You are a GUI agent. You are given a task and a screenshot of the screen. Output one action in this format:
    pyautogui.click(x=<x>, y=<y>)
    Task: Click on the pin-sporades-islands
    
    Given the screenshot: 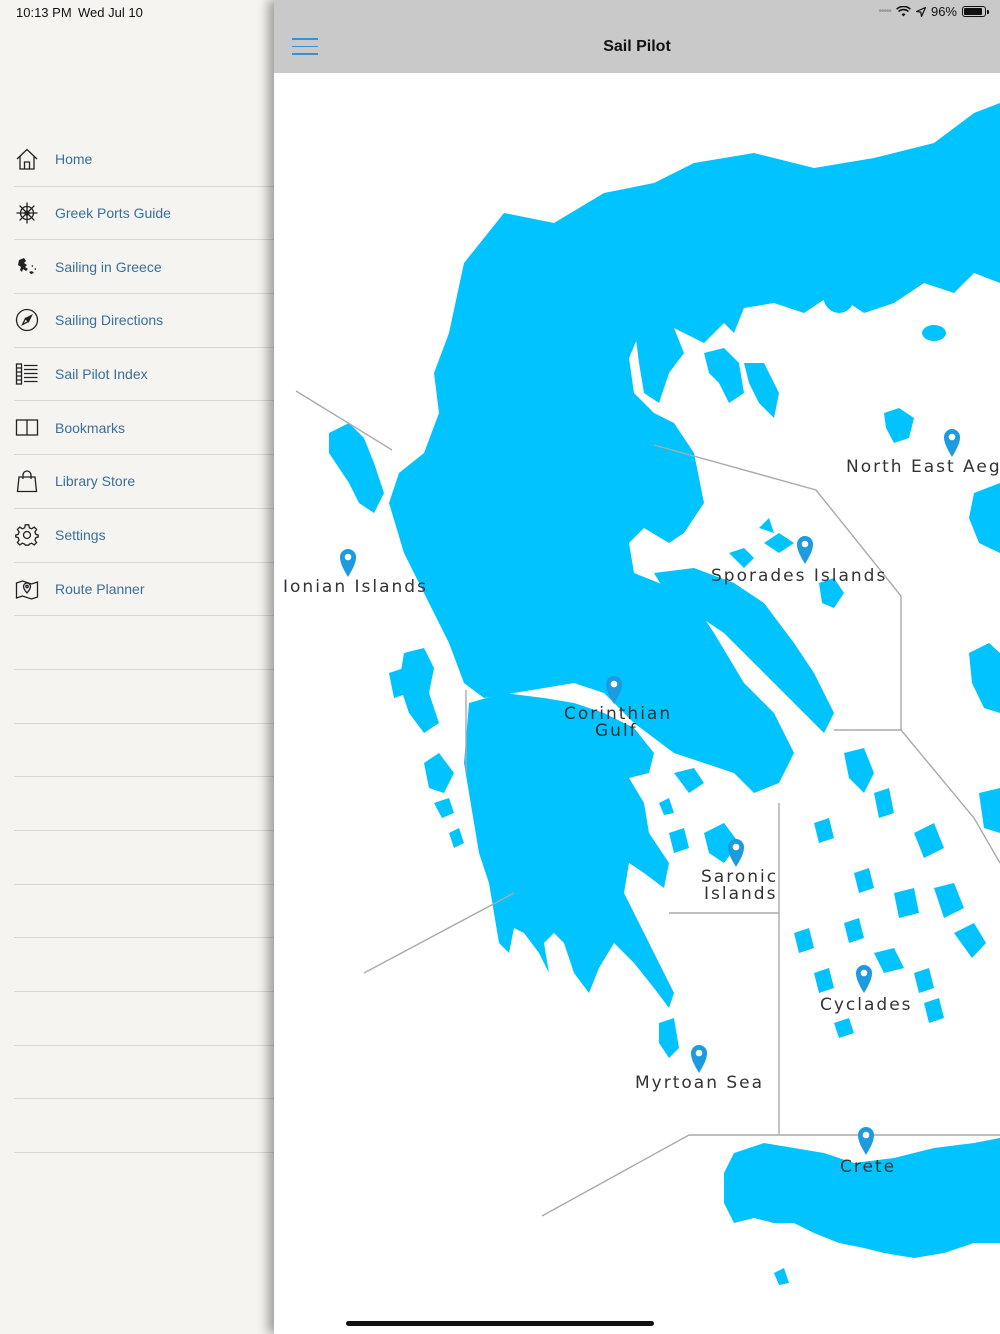 What is the action you would take?
    pyautogui.click(x=805, y=550)
    